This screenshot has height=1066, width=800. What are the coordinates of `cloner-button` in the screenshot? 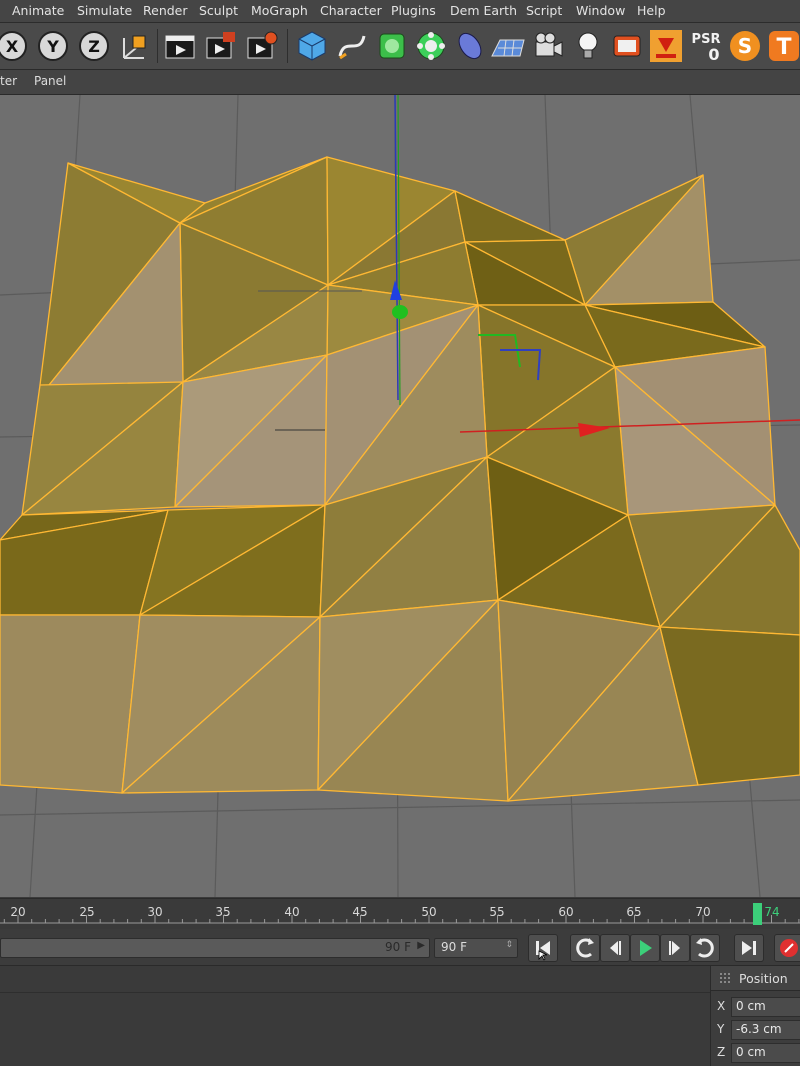 It's located at (431, 46).